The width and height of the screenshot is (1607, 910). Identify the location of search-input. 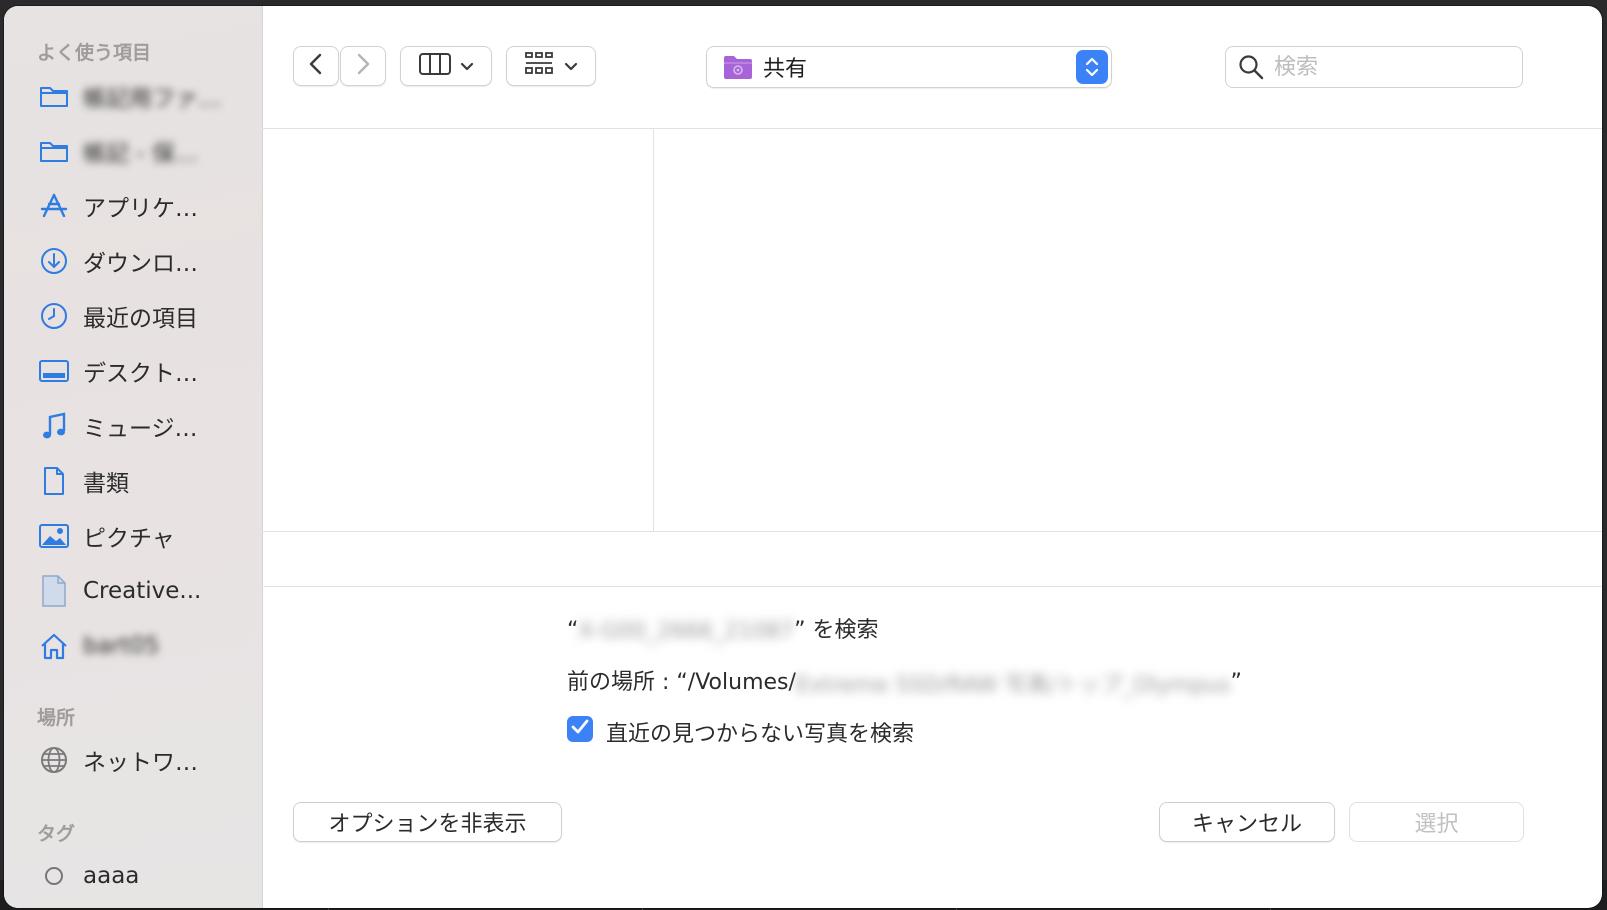
(1384, 67).